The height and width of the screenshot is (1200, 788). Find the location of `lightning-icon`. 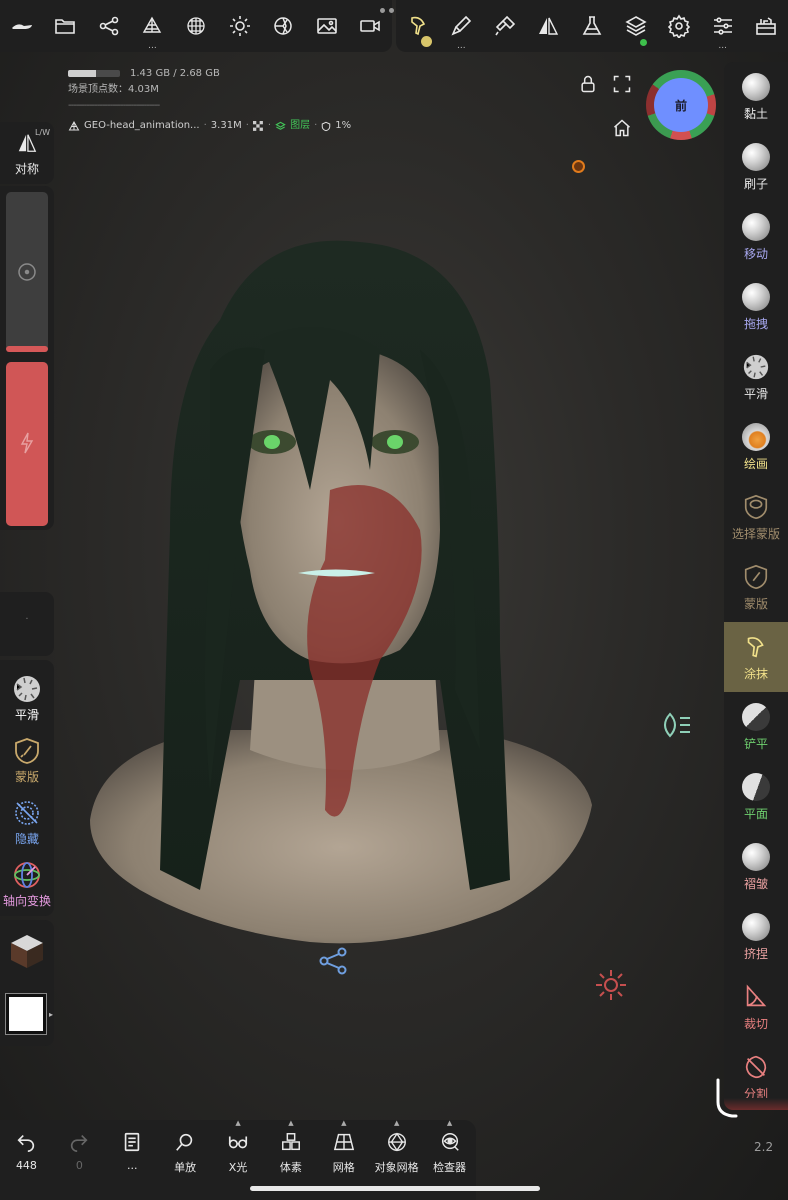

lightning-icon is located at coordinates (27, 443).